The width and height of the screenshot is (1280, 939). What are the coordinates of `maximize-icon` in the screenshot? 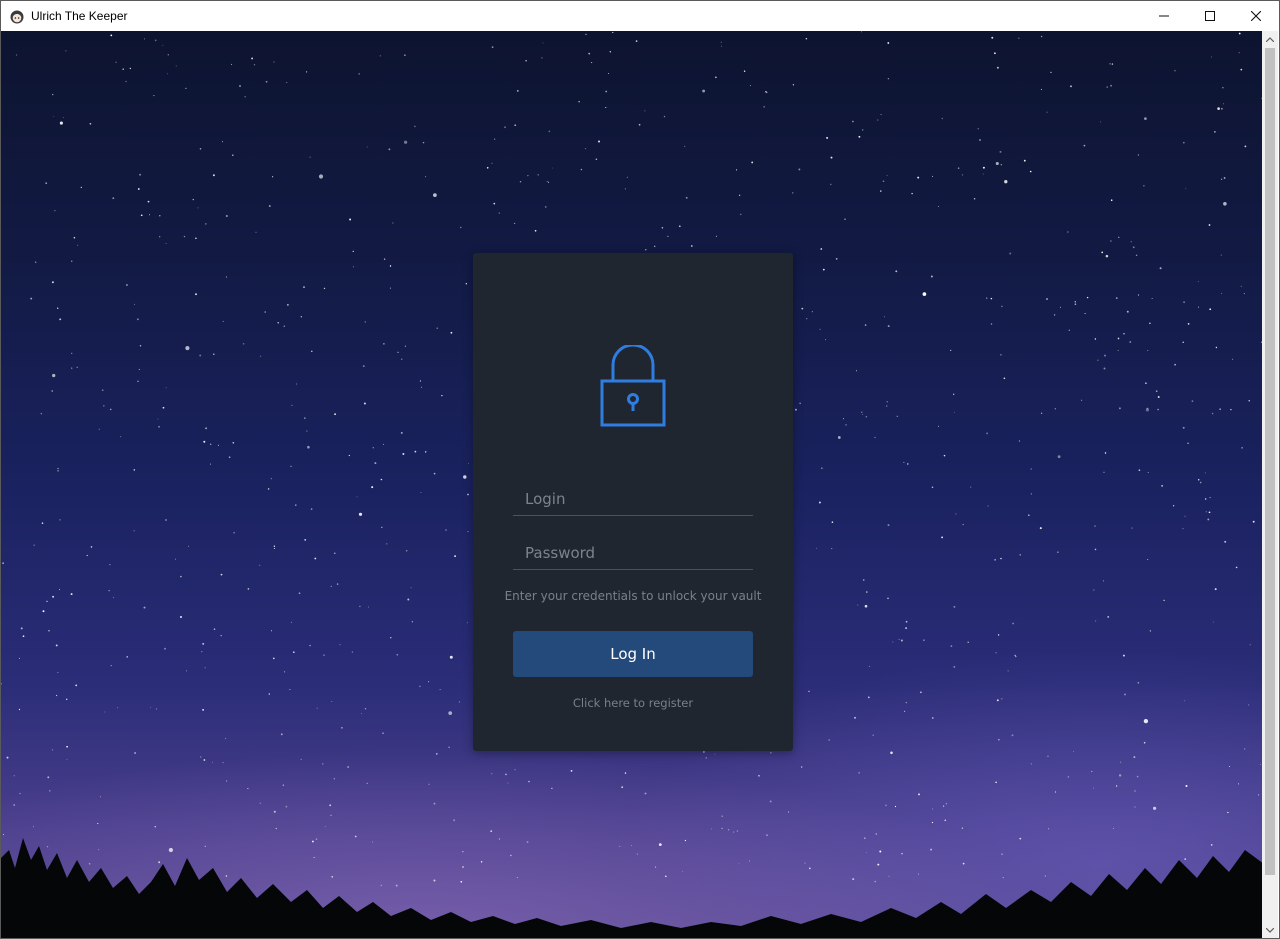 It's located at (1210, 16).